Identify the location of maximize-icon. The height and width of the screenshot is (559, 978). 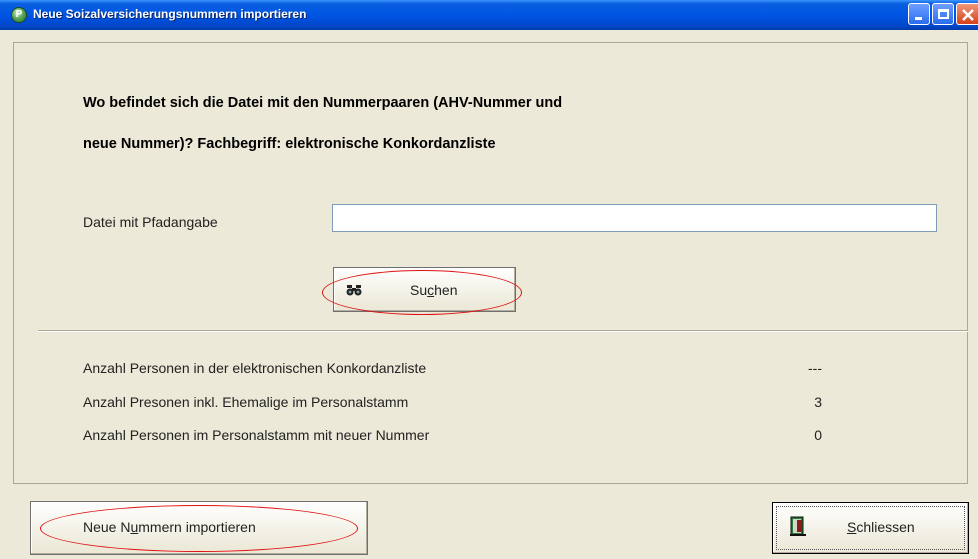
(943, 14).